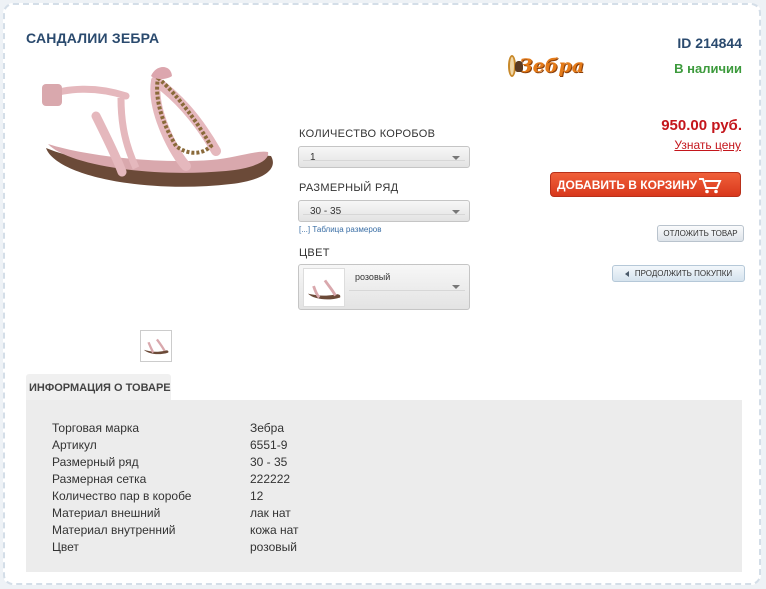 This screenshot has width=766, height=589. I want to click on size-range-select: 30 - 35, so click(384, 211).